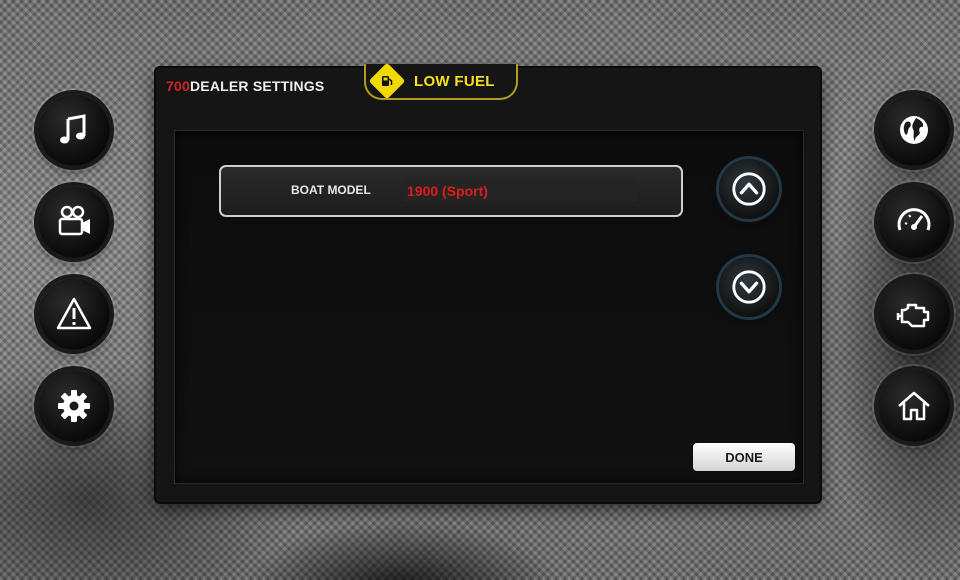 The height and width of the screenshot is (580, 960). I want to click on globe-icon, so click(914, 130).